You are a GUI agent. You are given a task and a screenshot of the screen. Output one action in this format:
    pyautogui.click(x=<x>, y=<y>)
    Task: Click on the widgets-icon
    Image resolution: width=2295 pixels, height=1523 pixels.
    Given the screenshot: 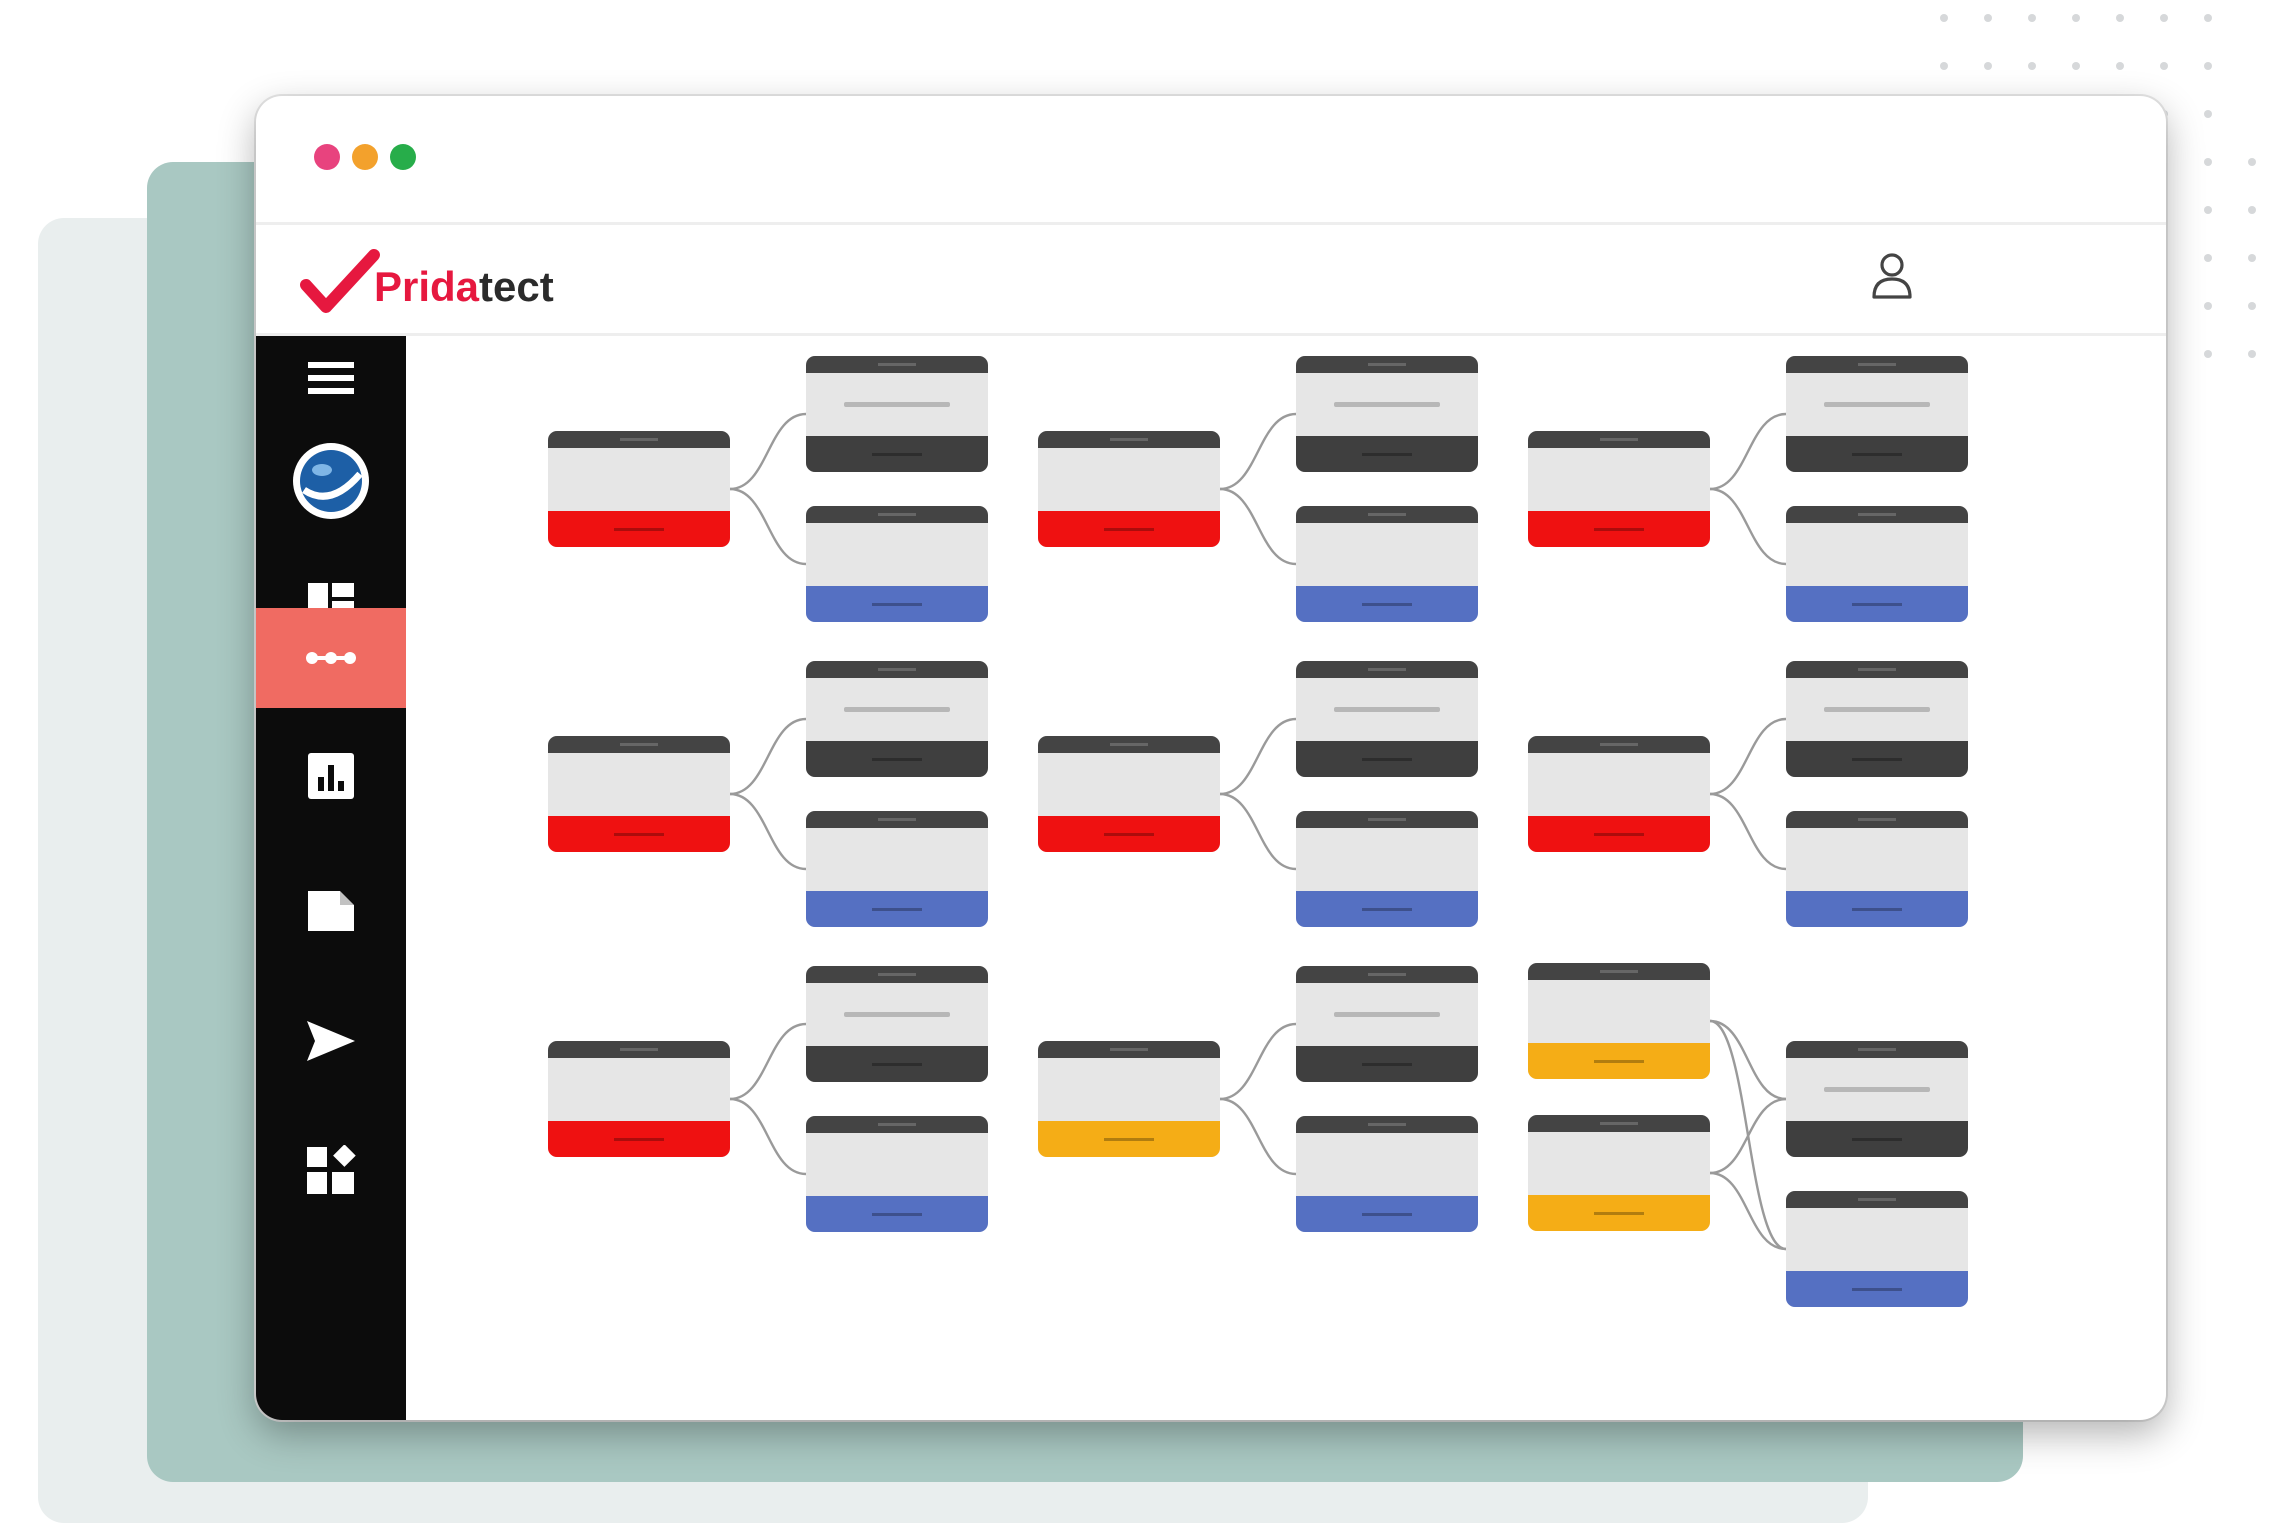 What is the action you would take?
    pyautogui.click(x=331, y=1169)
    